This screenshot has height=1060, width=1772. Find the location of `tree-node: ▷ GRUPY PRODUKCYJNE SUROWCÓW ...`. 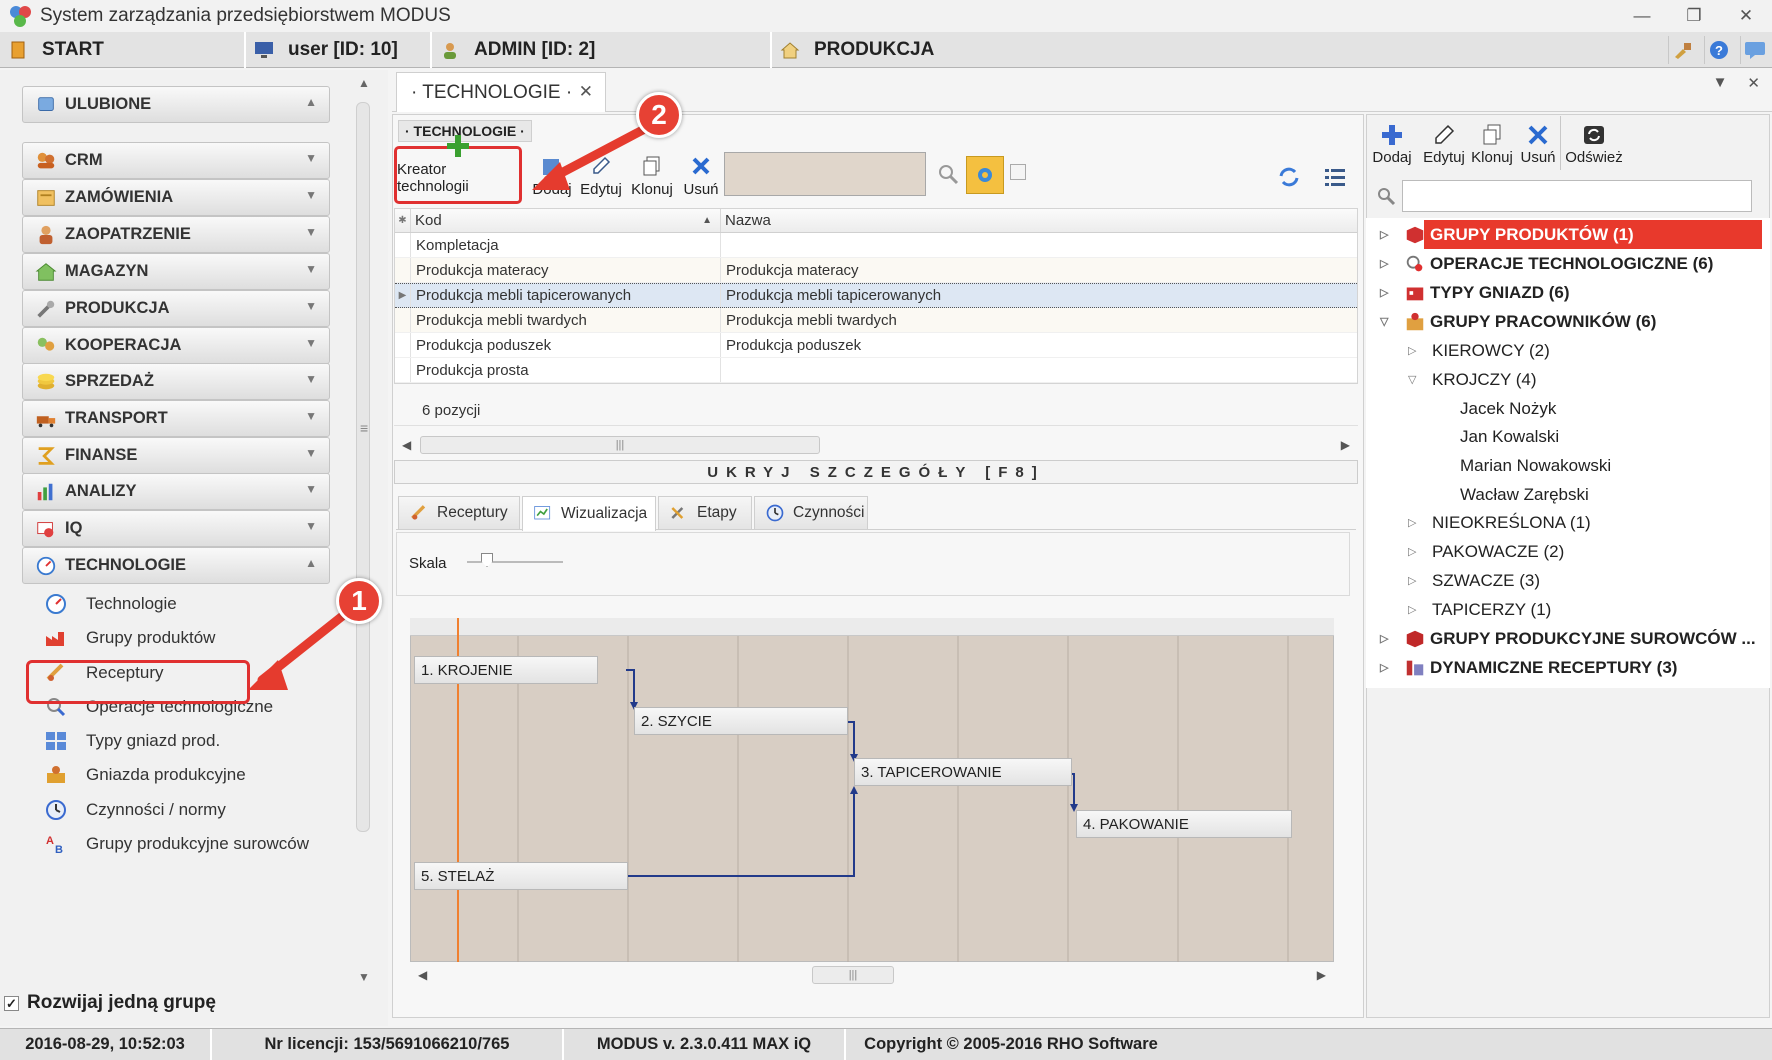

tree-node: ▷ GRUPY PRODUKCYJNE SUROWCÓW ... is located at coordinates (1568, 638).